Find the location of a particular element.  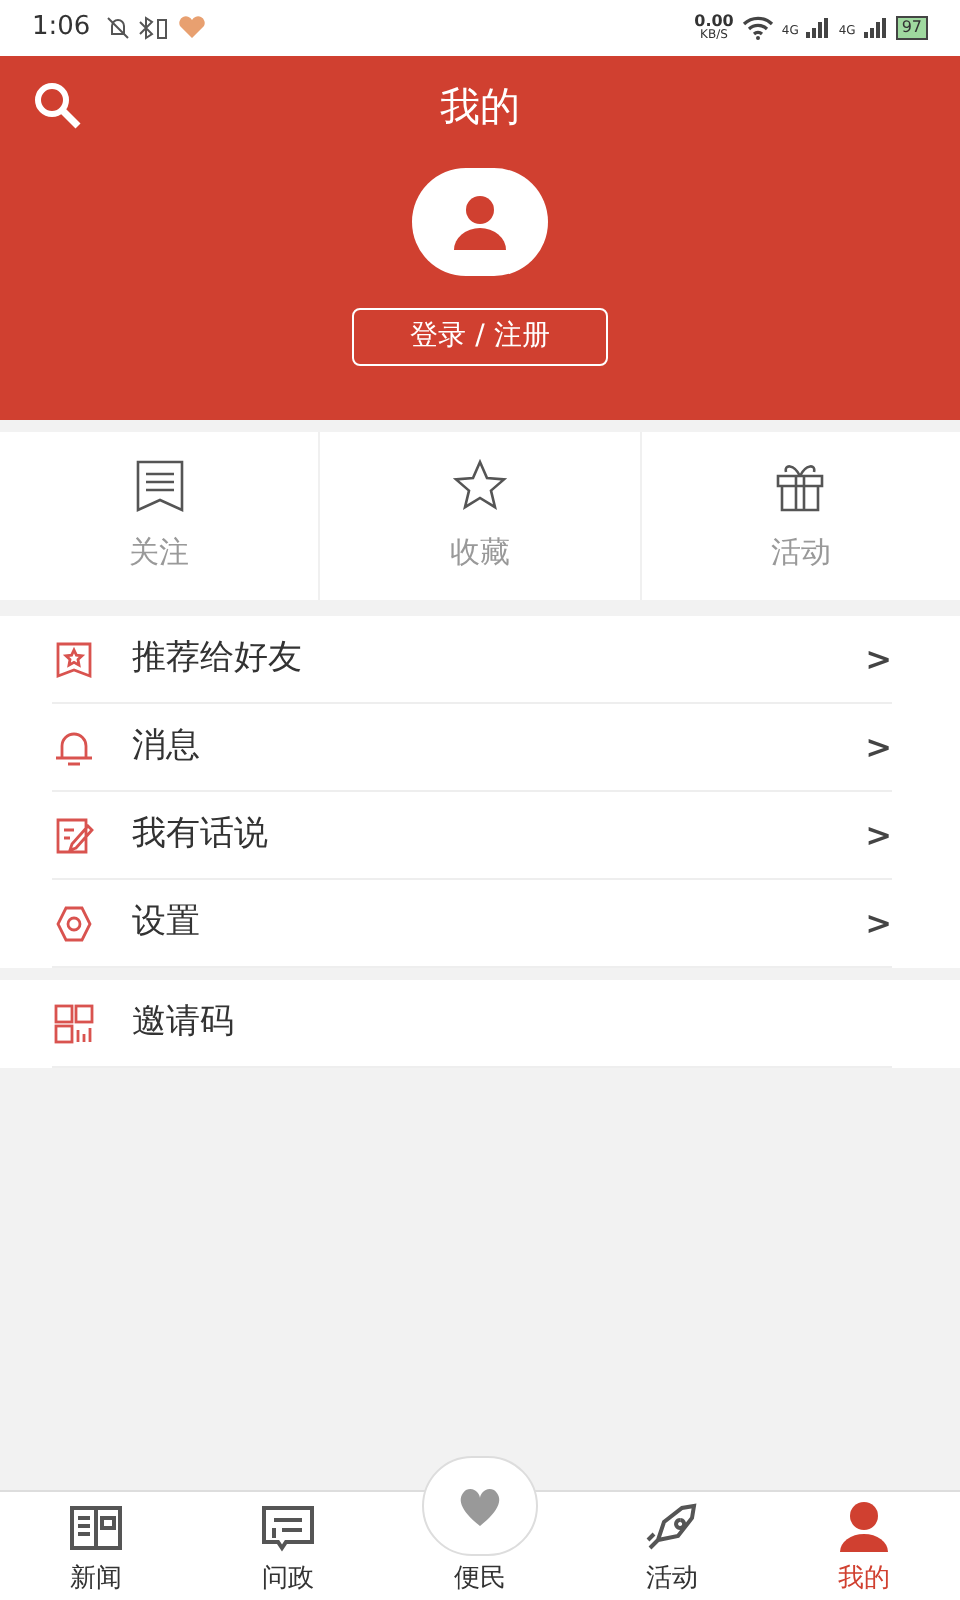

menu-label: 邀请码 is located at coordinates (183, 1022).